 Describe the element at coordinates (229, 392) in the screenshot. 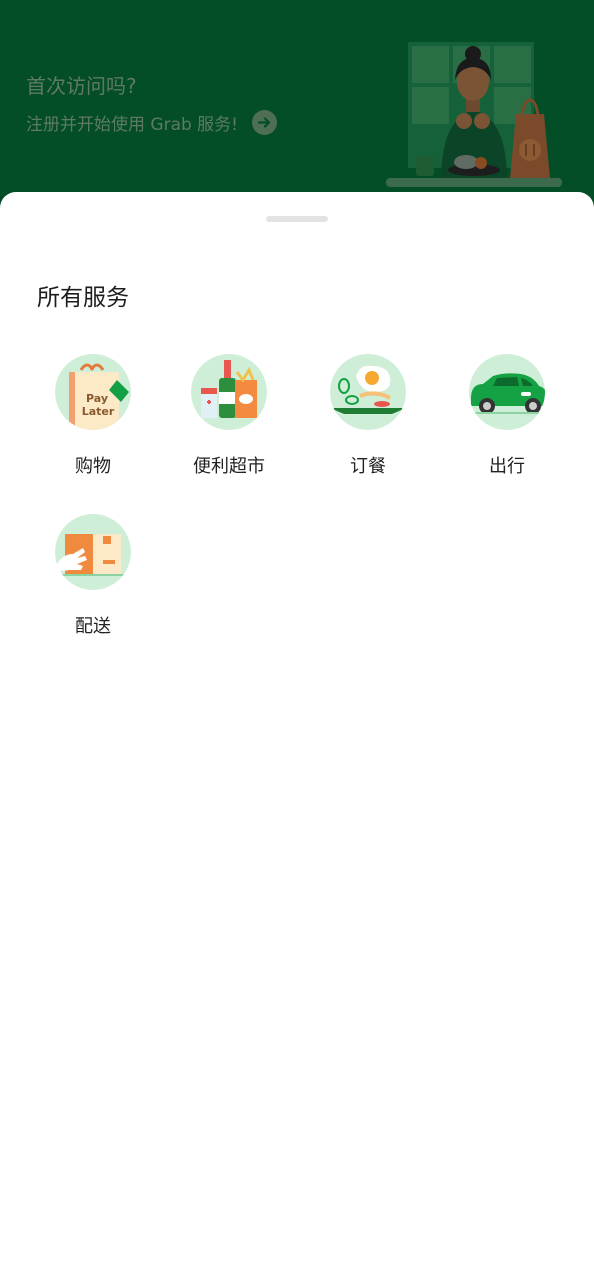

I see `grocery-icon` at that location.